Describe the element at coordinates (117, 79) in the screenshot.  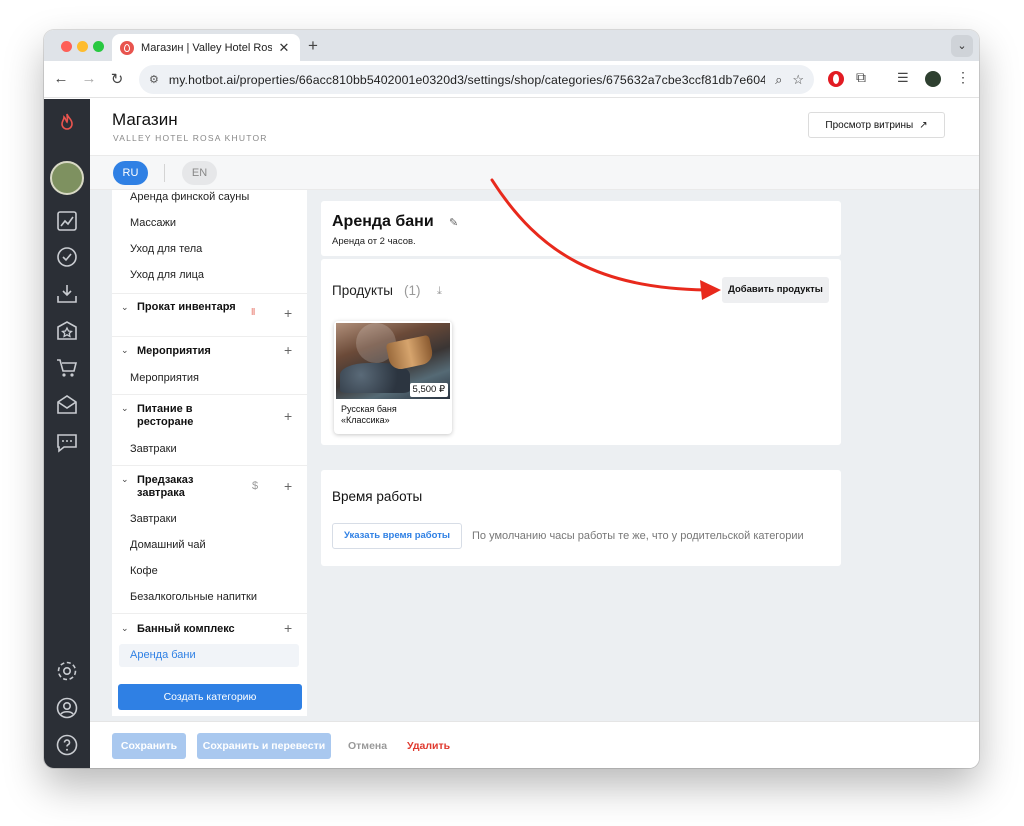
I see `reload-icon: ↻` at that location.